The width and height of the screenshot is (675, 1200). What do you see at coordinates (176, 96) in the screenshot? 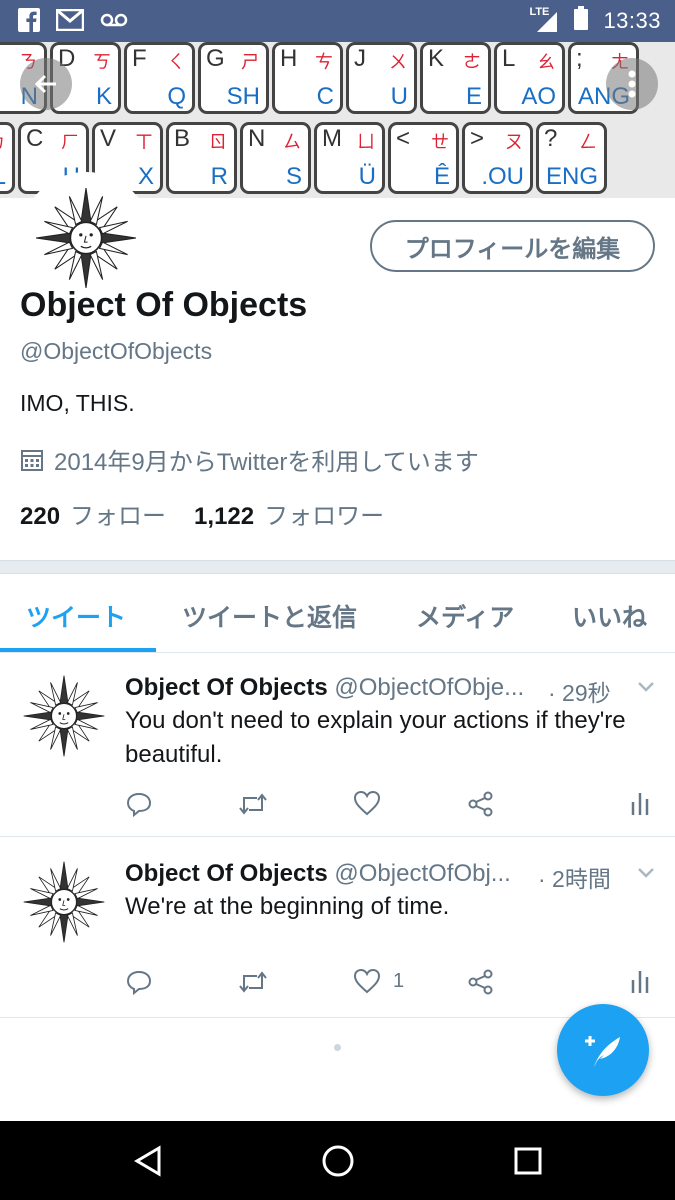
I see `banner-key-bt: Q` at bounding box center [176, 96].